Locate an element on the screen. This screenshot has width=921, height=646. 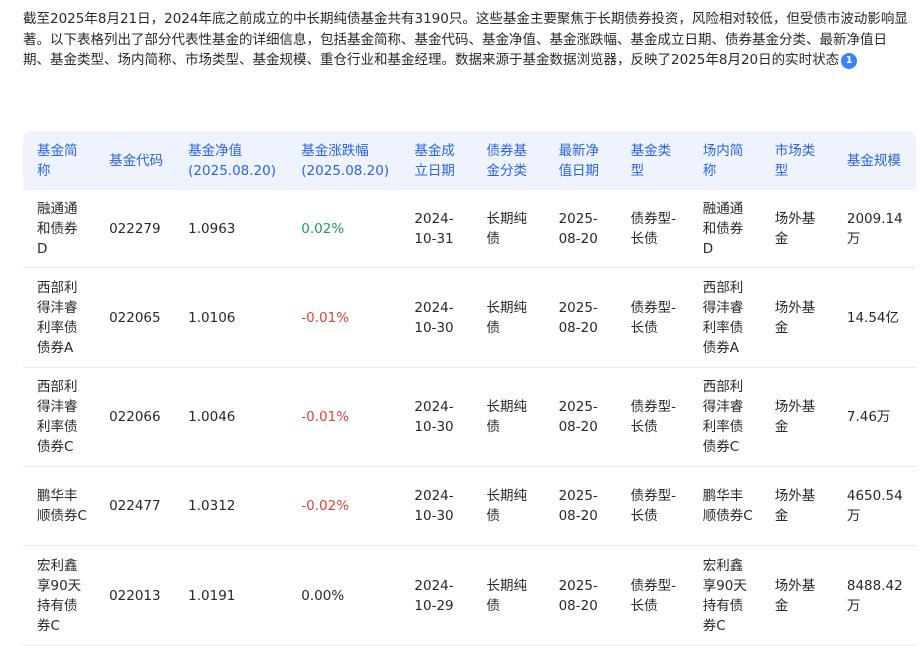
column-header: 场内简称 is located at coordinates (724, 160).